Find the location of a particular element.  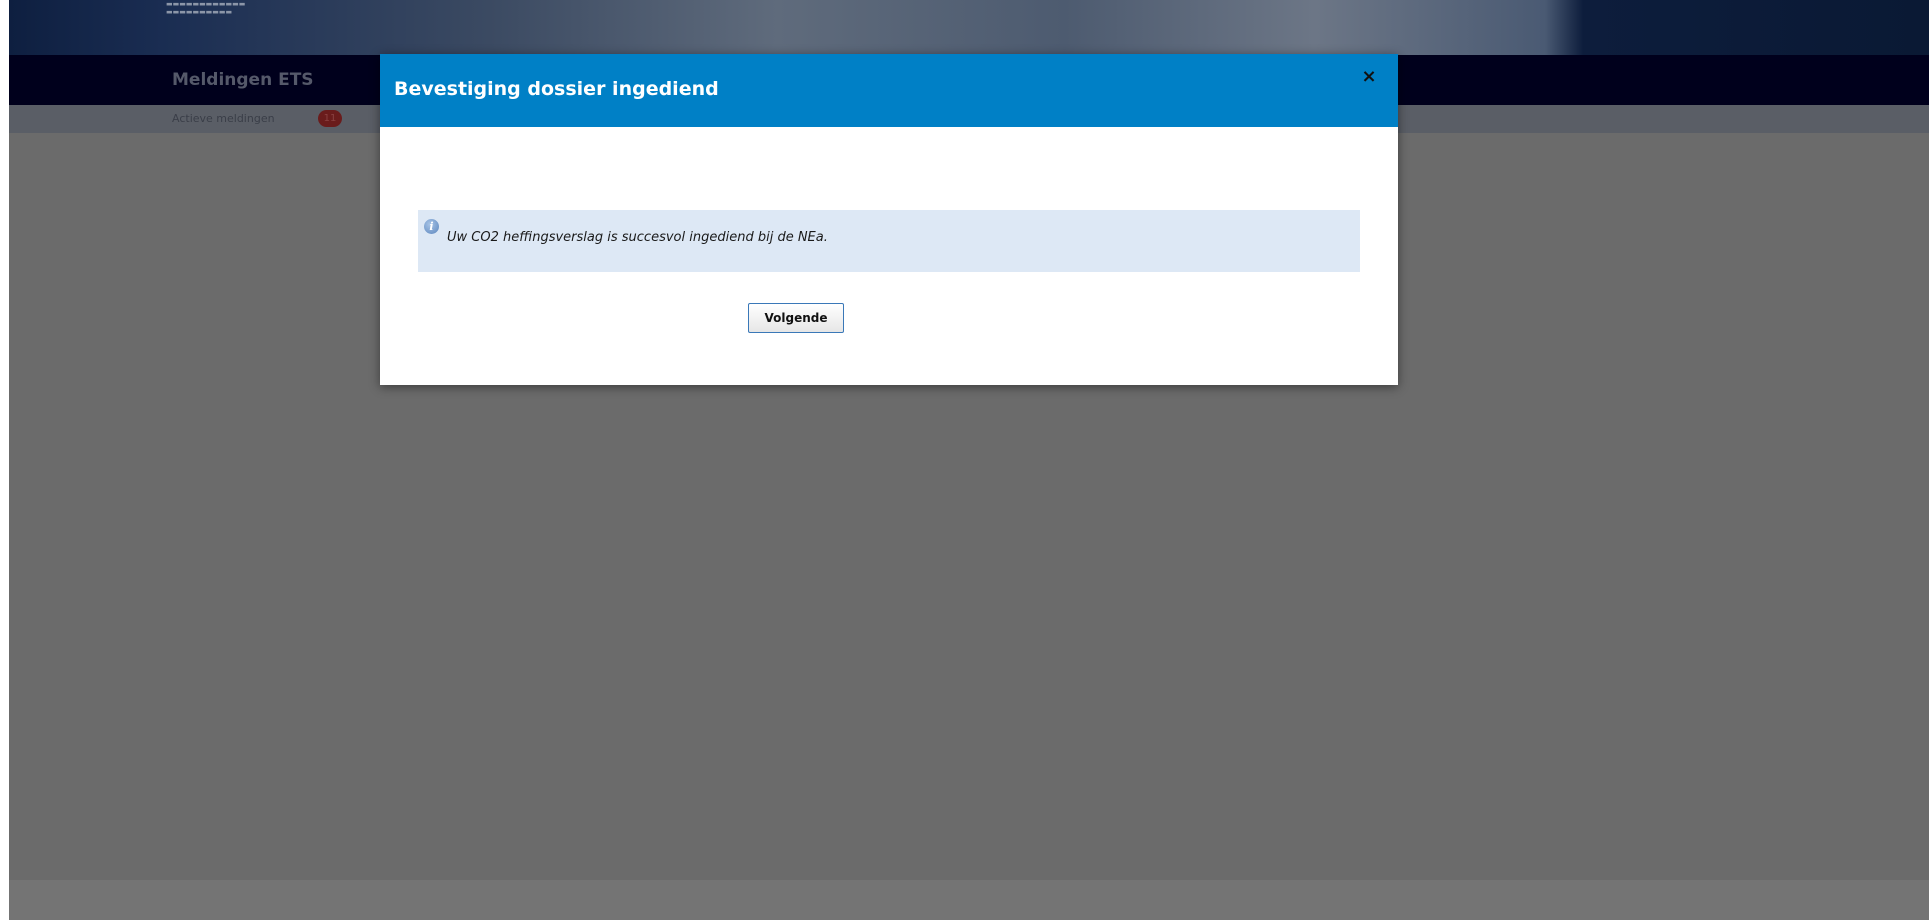

footer is located at coordinates (969, 900).